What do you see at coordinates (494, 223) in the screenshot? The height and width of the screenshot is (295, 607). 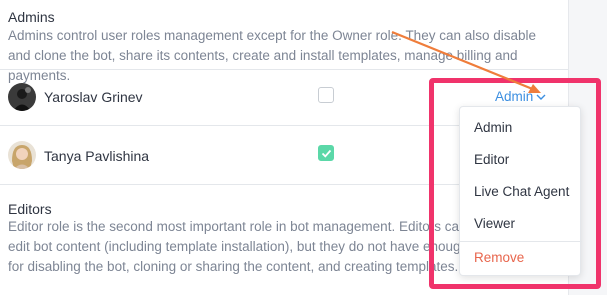 I see `menu-item-viewer: Viewer` at bounding box center [494, 223].